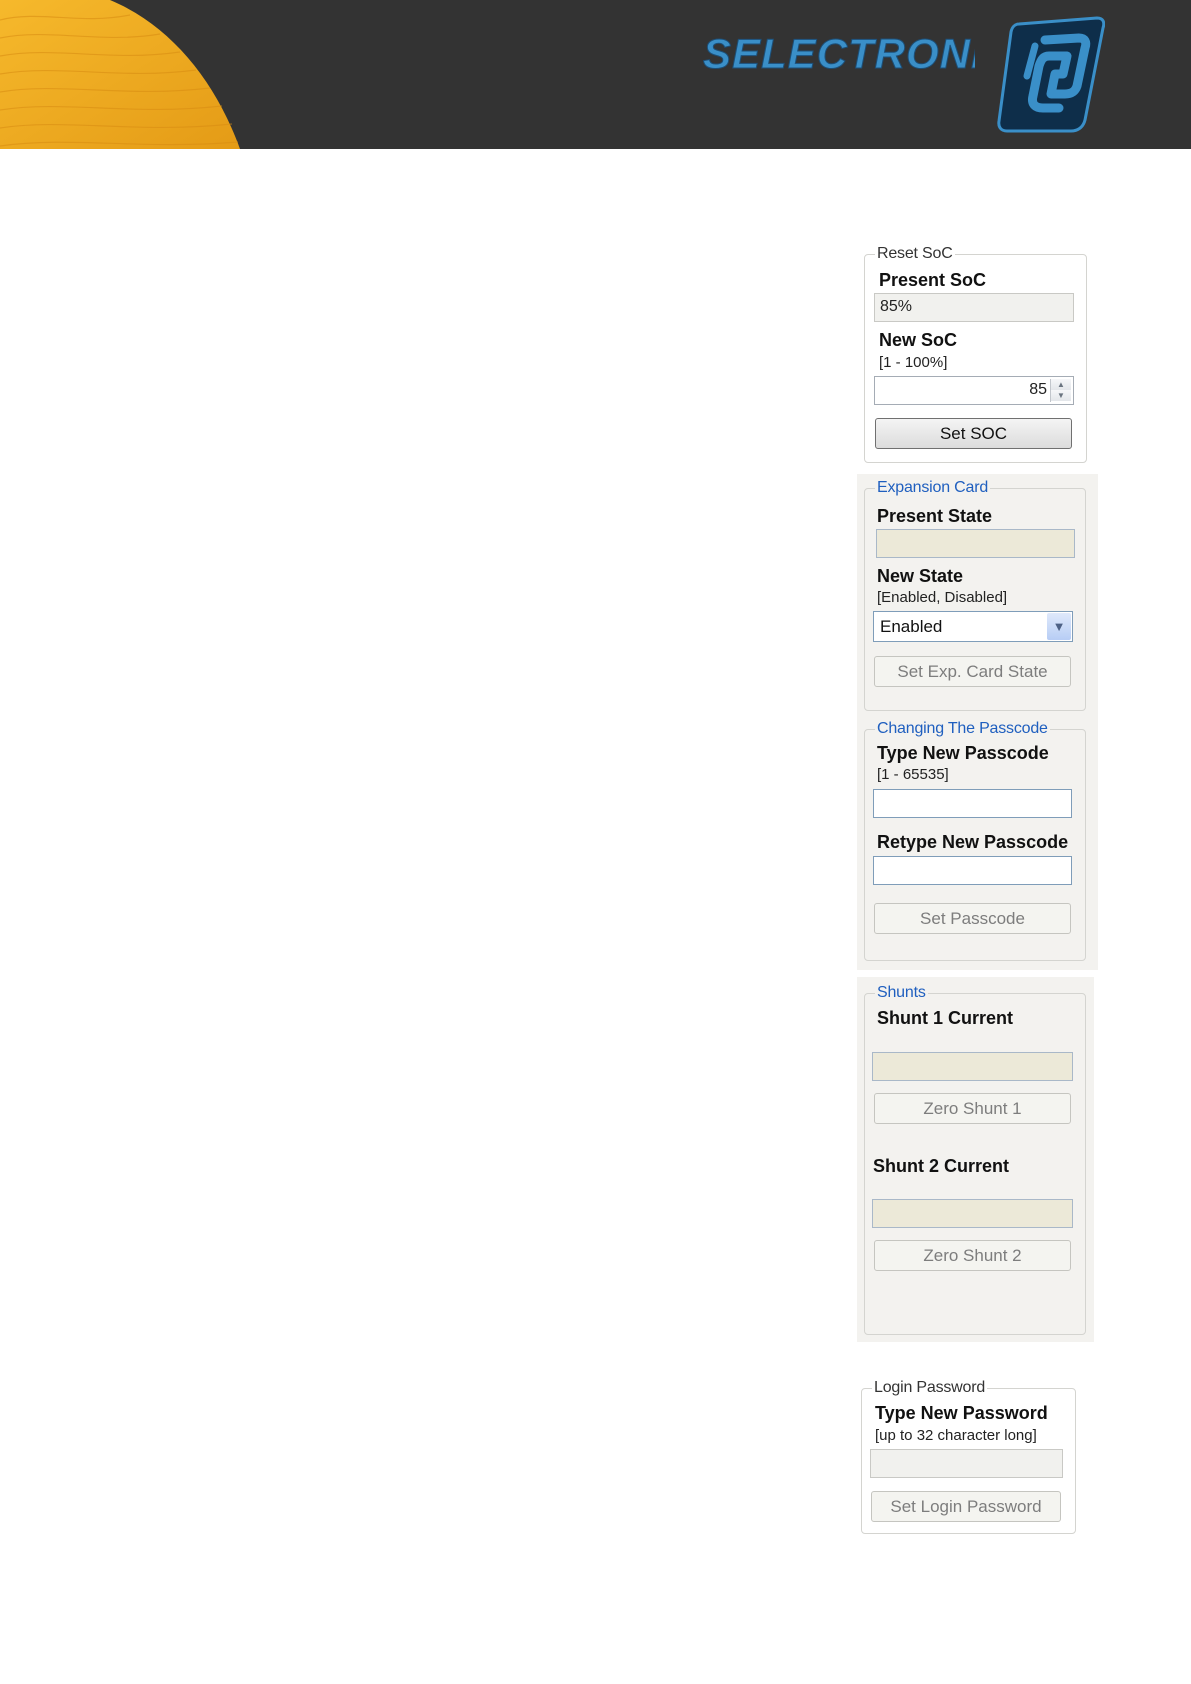 This screenshot has height=1684, width=1191. I want to click on new-soc-stepper: 85 ▲ ▼, so click(974, 390).